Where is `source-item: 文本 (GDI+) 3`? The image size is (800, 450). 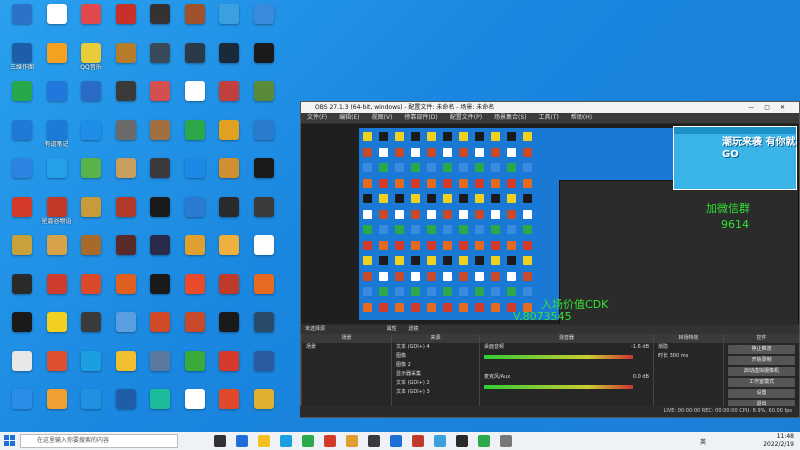
source-item: 文本 (GDI+) 3 is located at coordinates (435, 392).